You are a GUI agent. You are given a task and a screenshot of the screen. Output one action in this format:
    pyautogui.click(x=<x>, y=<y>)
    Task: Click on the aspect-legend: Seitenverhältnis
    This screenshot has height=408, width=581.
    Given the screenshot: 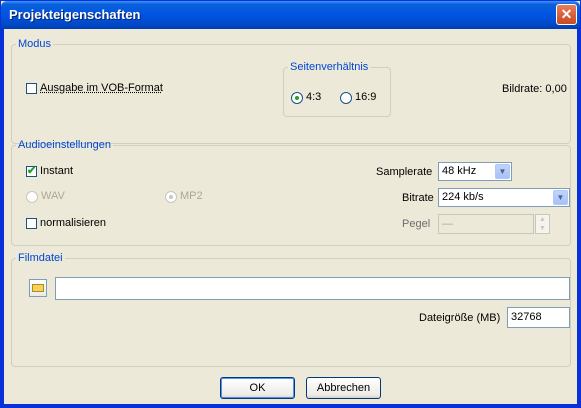 What is the action you would take?
    pyautogui.click(x=329, y=67)
    